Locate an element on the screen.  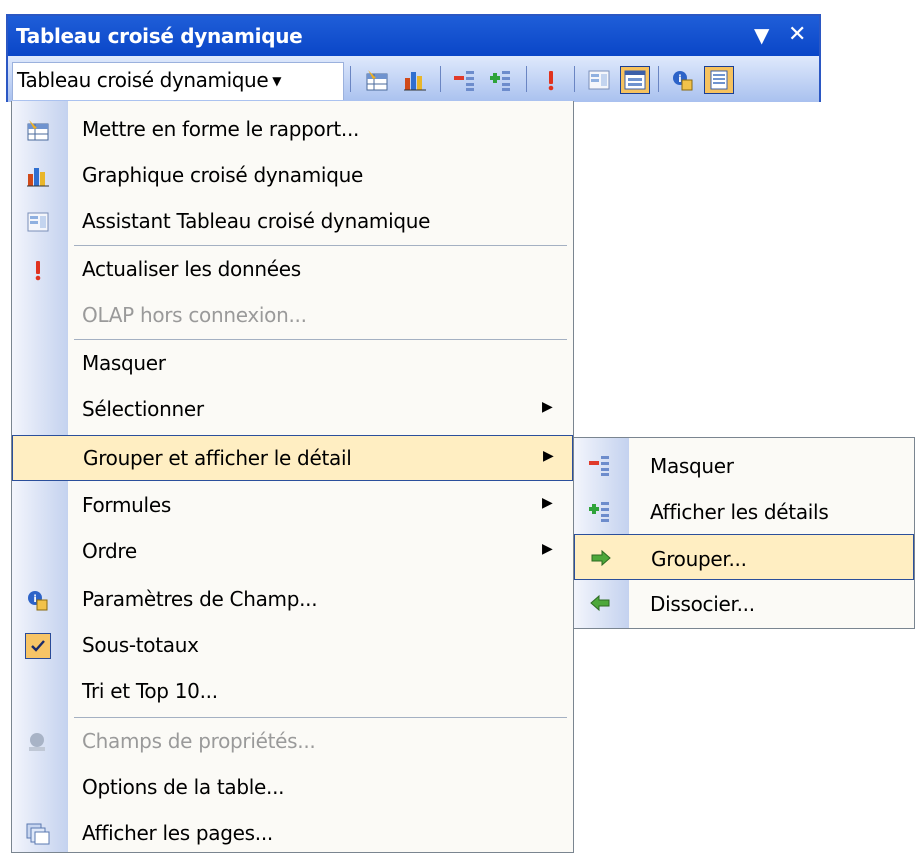
field-settings-icon: i is located at coordinates (38, 600).